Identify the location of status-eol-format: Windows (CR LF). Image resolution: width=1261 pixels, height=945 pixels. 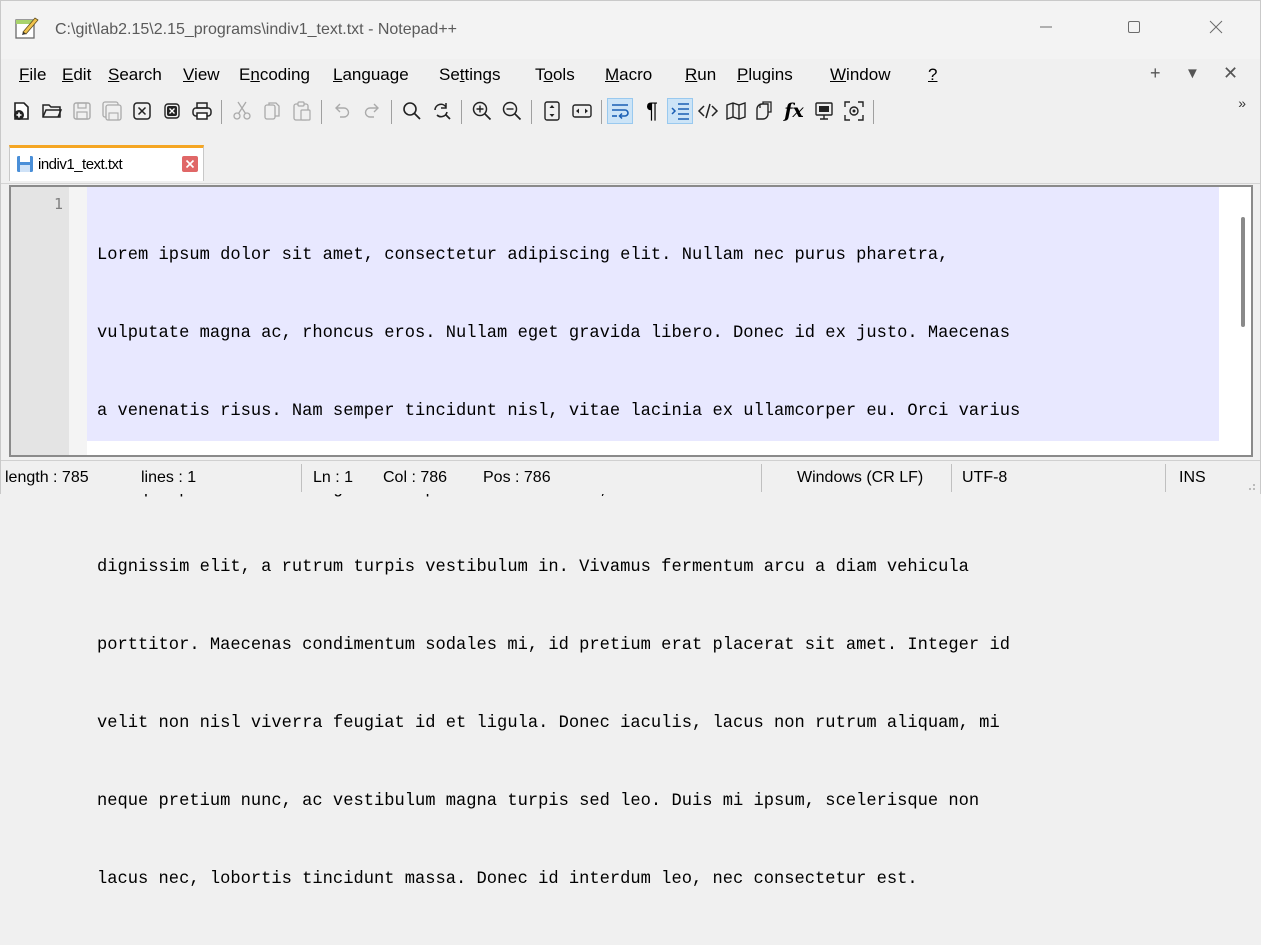
(860, 478).